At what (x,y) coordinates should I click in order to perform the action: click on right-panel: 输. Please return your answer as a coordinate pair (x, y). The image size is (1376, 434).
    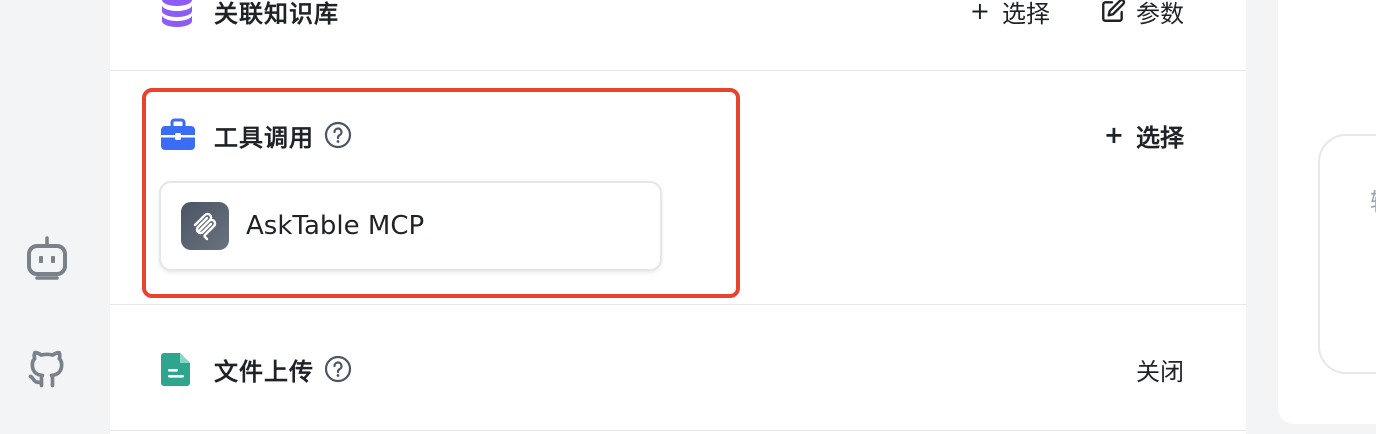
    Looking at the image, I should click on (1327, 212).